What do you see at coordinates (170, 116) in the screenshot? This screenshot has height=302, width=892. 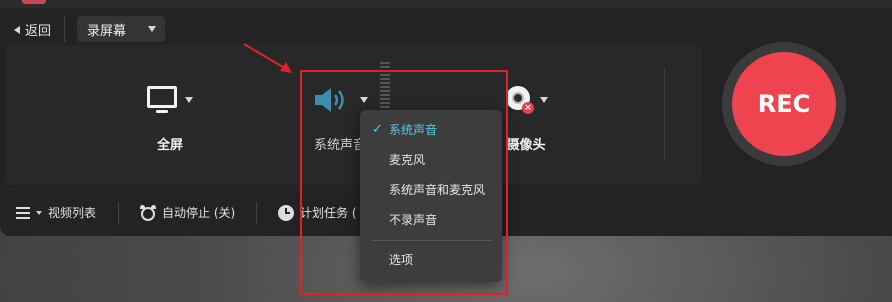 I see `screen-source: 全屏` at bounding box center [170, 116].